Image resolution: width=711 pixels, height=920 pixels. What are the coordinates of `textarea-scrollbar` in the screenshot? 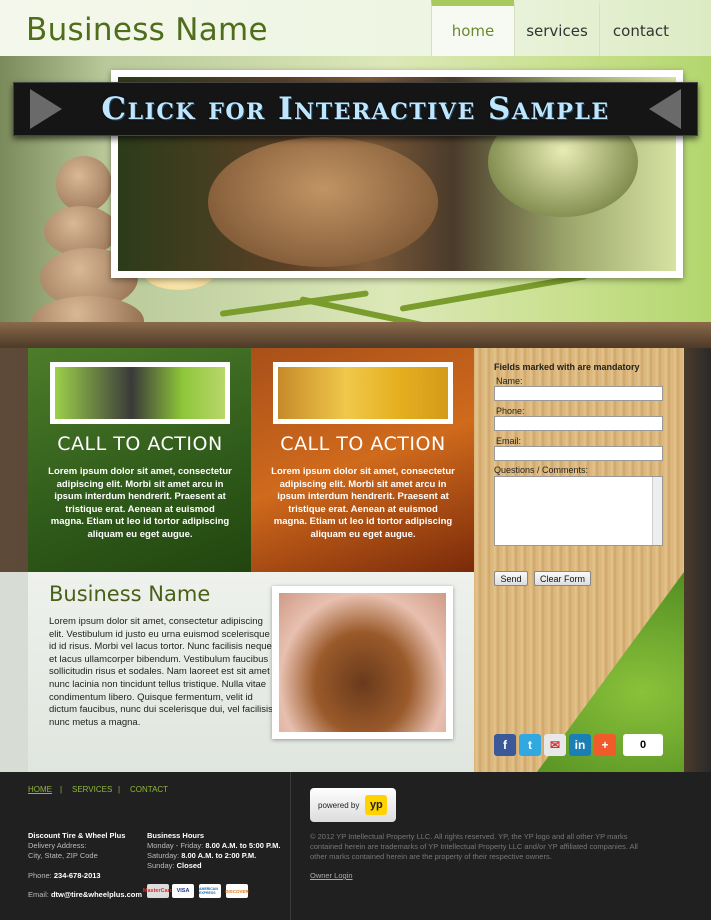 It's located at (657, 511).